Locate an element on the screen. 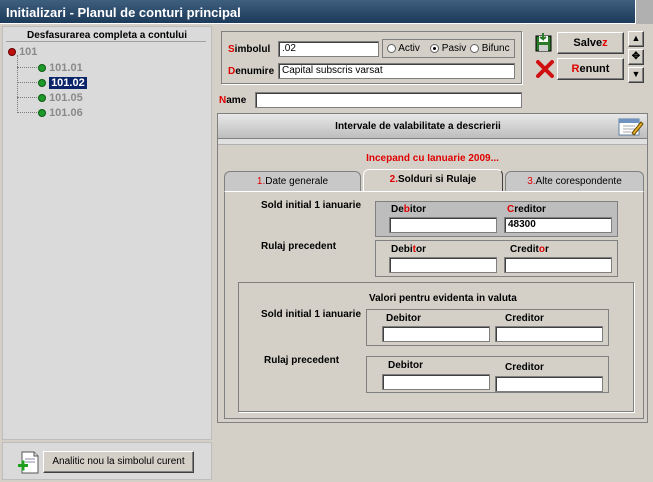  rulaj-precedent-label: Rulaj precedent is located at coordinates (299, 246).